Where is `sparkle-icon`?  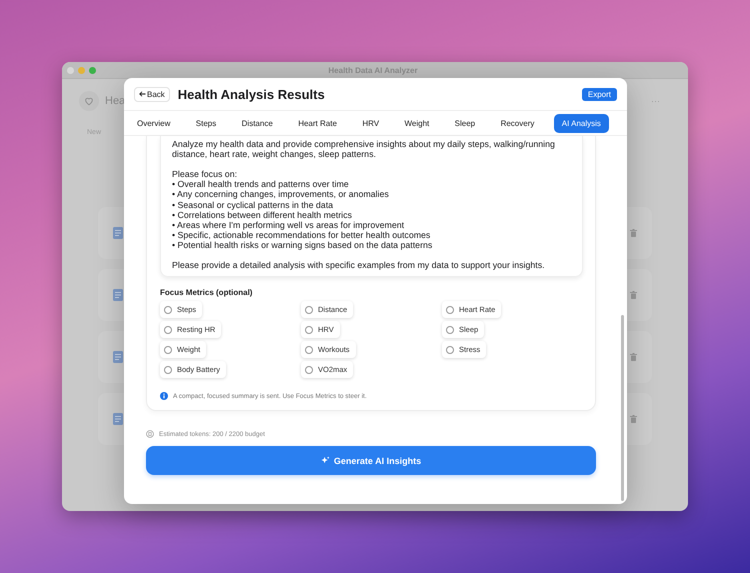 sparkle-icon is located at coordinates (325, 461).